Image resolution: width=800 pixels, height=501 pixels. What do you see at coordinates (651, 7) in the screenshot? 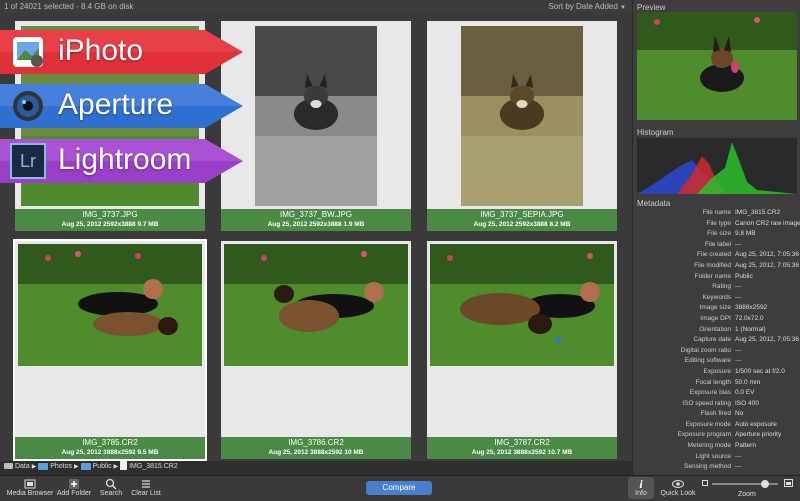
I see `preview-title: Preview` at bounding box center [651, 7].